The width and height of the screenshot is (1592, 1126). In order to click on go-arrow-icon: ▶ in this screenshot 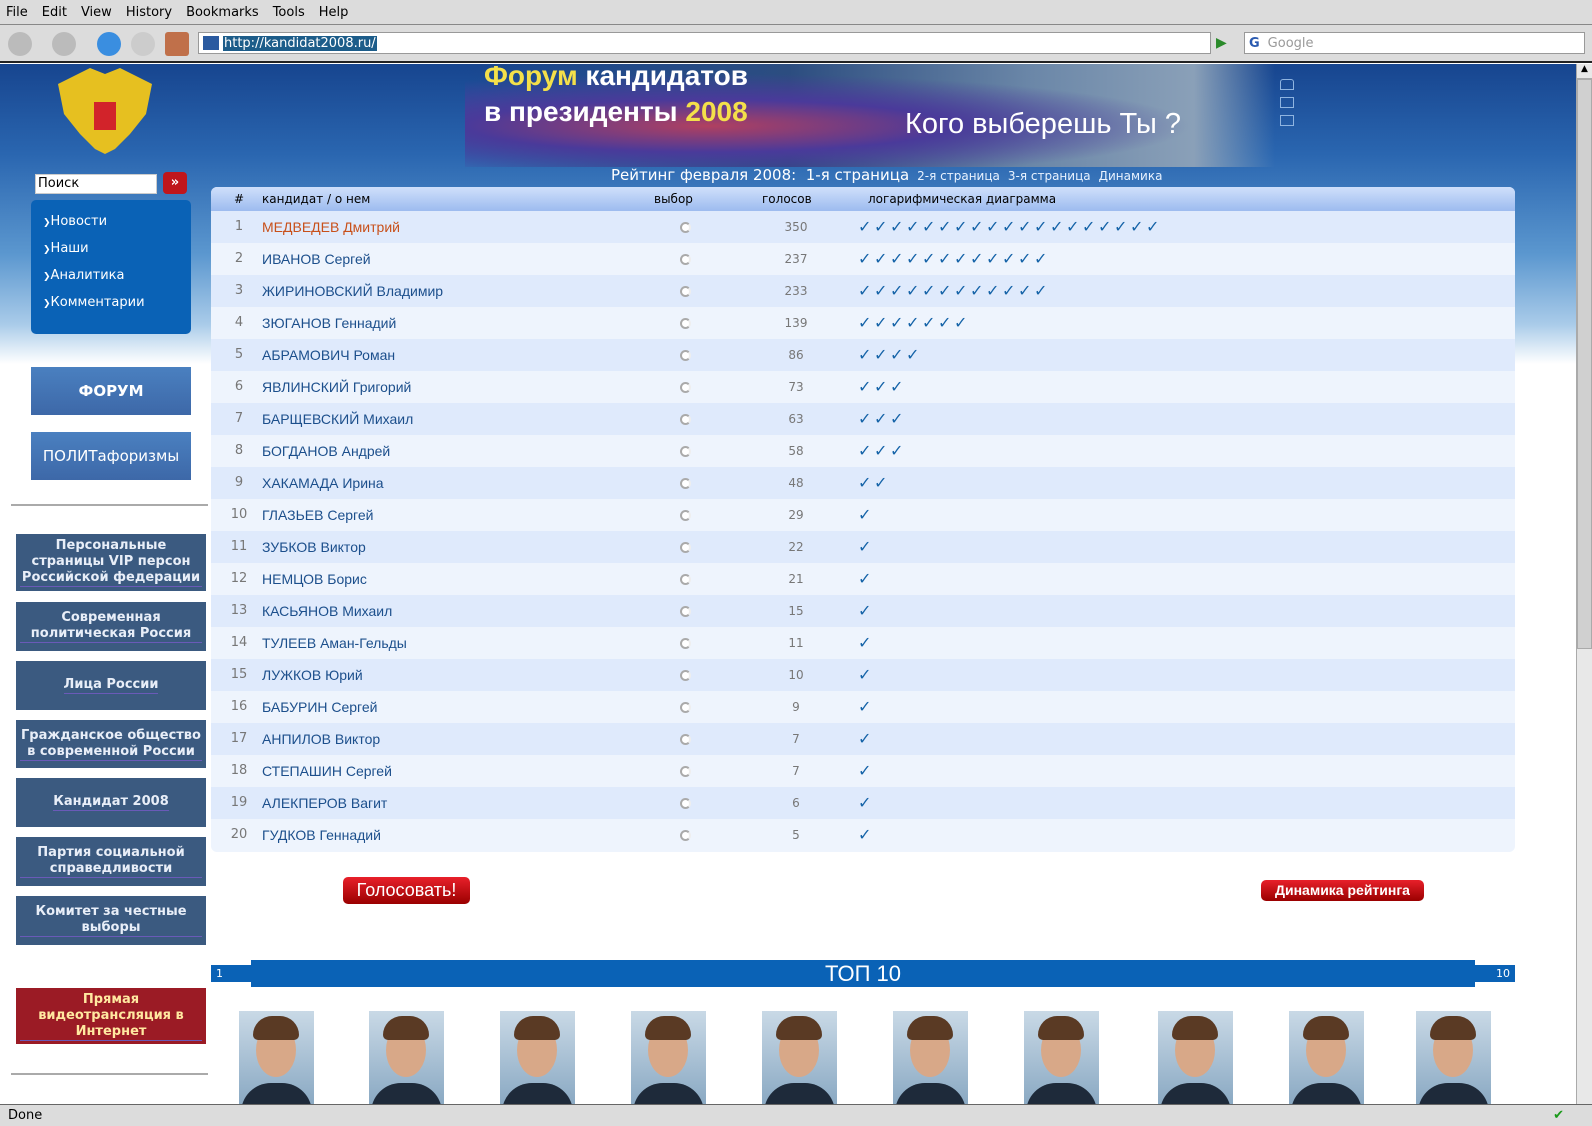, I will do `click(1221, 43)`.